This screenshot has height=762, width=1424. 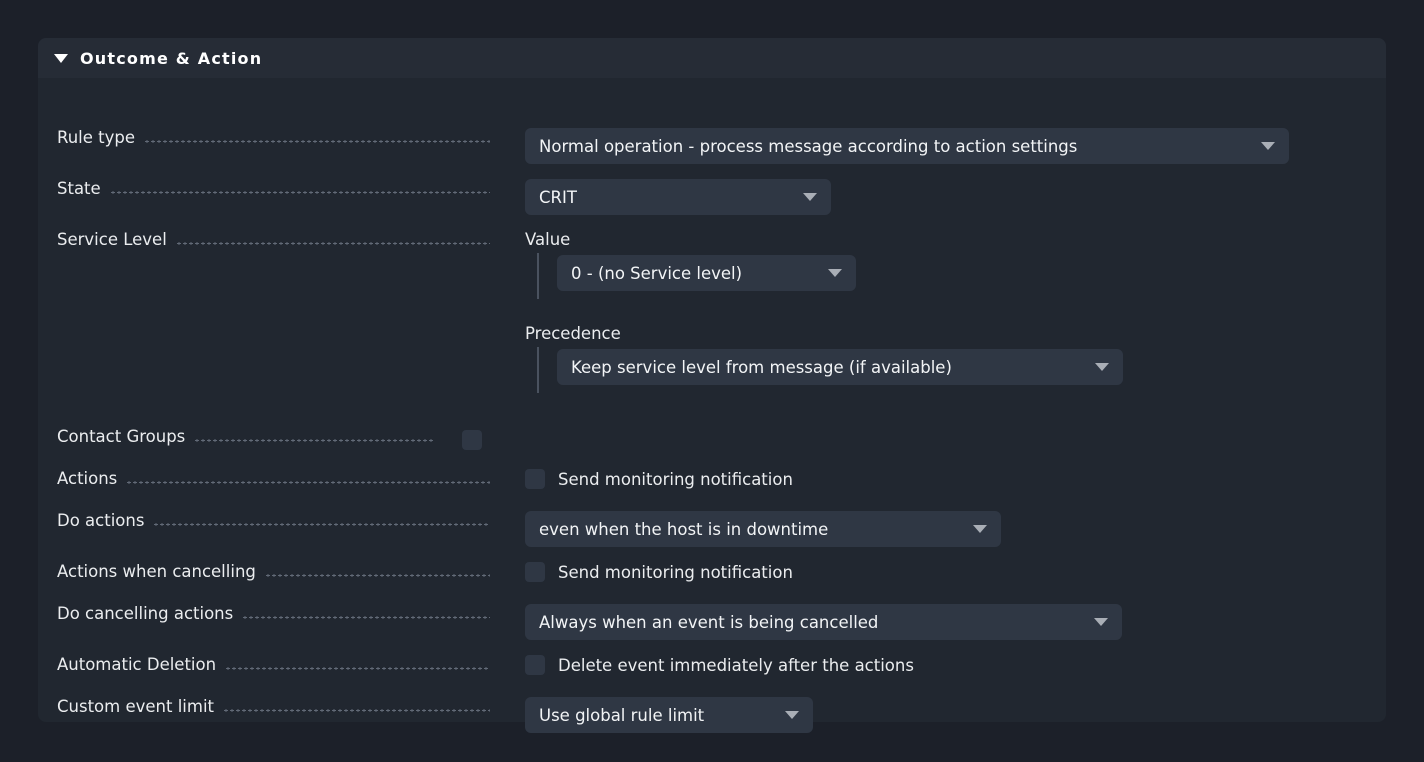 What do you see at coordinates (96, 137) in the screenshot?
I see `label-rule-type: Rule type` at bounding box center [96, 137].